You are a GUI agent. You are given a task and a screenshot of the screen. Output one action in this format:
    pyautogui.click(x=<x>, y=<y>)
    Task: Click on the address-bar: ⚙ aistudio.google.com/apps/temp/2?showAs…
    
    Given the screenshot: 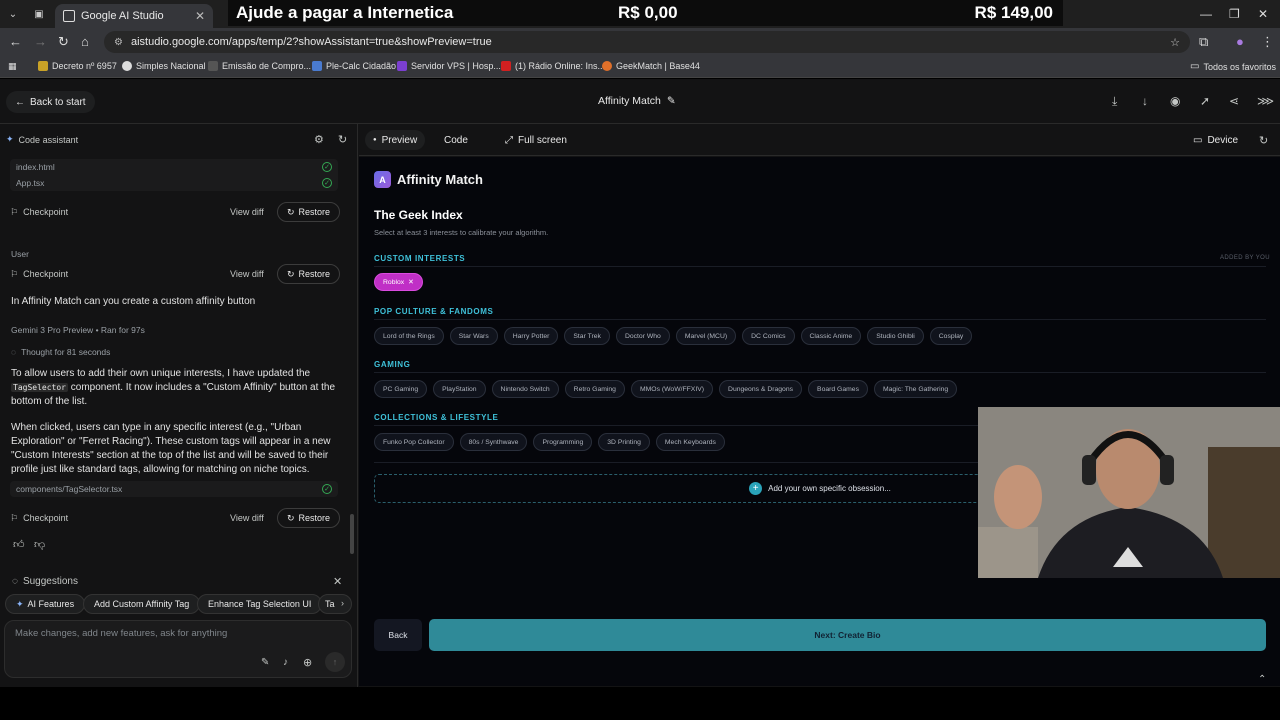 What is the action you would take?
    pyautogui.click(x=647, y=42)
    